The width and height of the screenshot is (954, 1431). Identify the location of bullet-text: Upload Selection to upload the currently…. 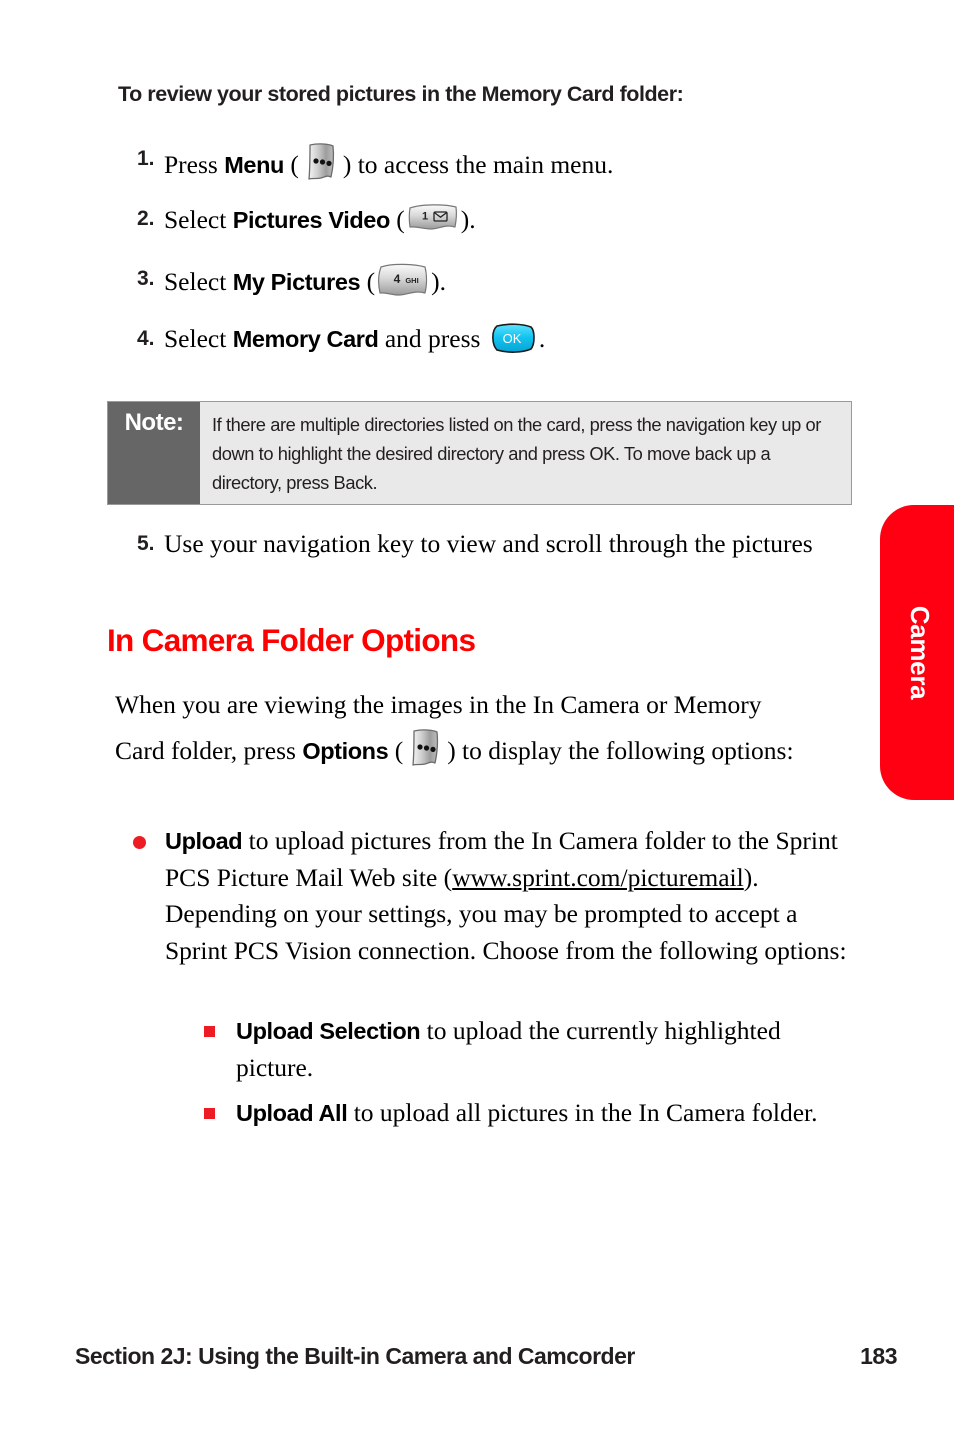
(545, 1049).